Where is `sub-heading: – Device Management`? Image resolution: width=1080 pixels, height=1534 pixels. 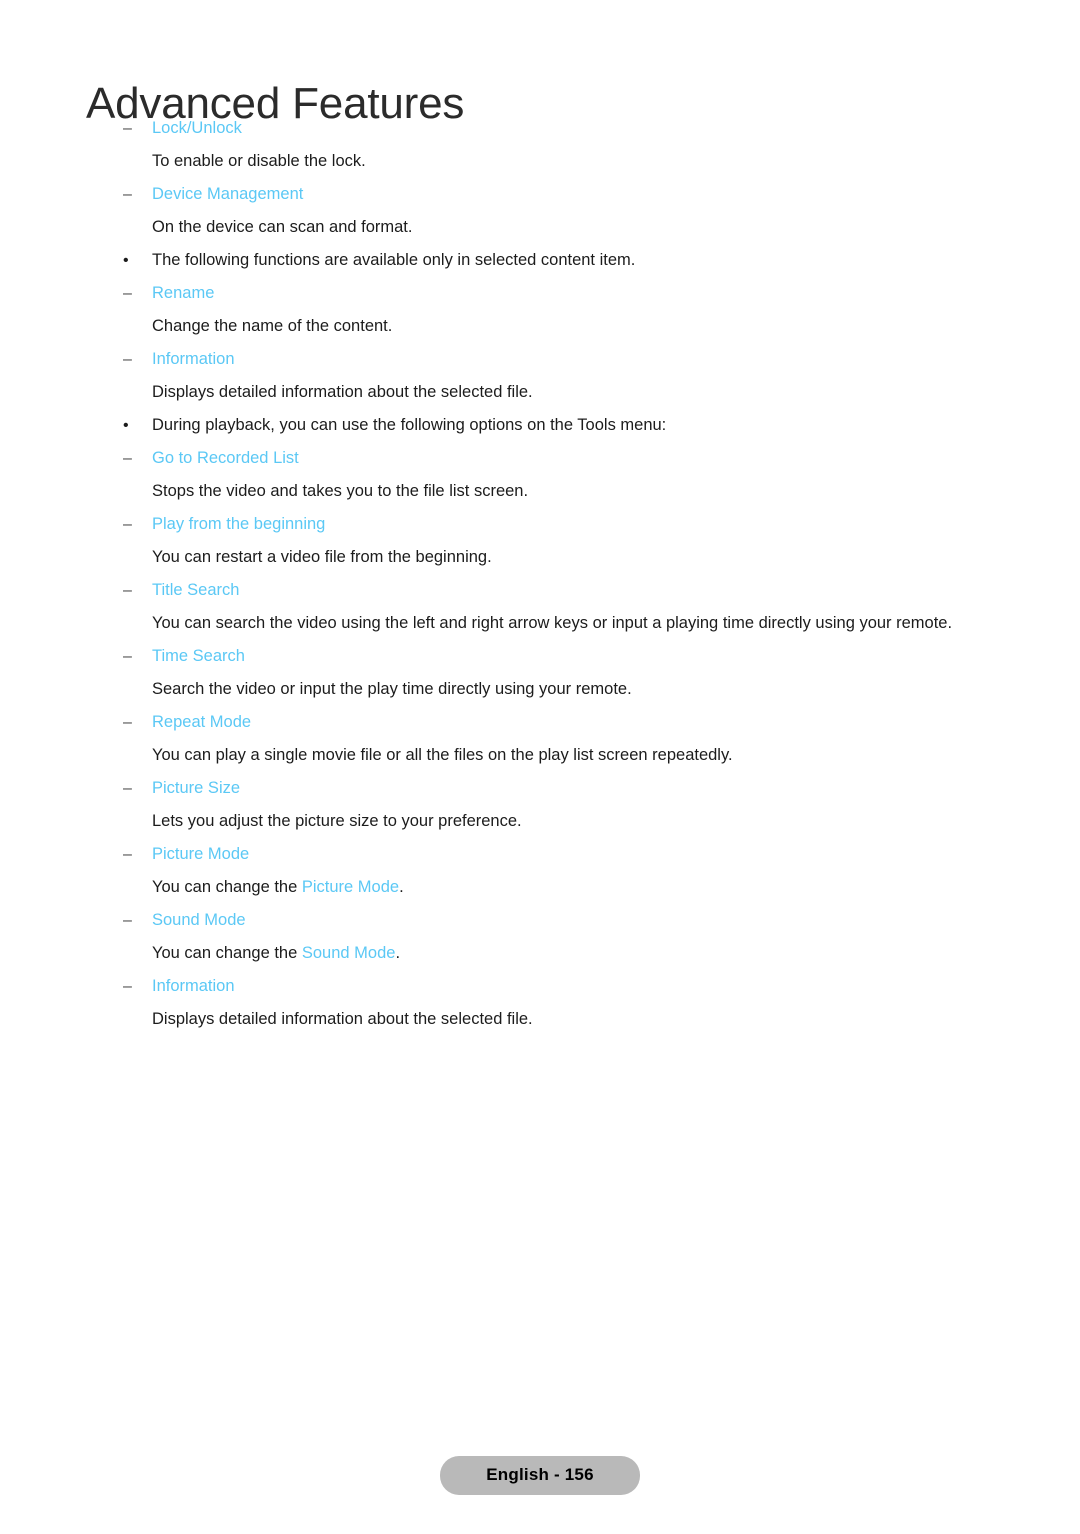
sub-heading: – Device Management is located at coordinates (540, 194).